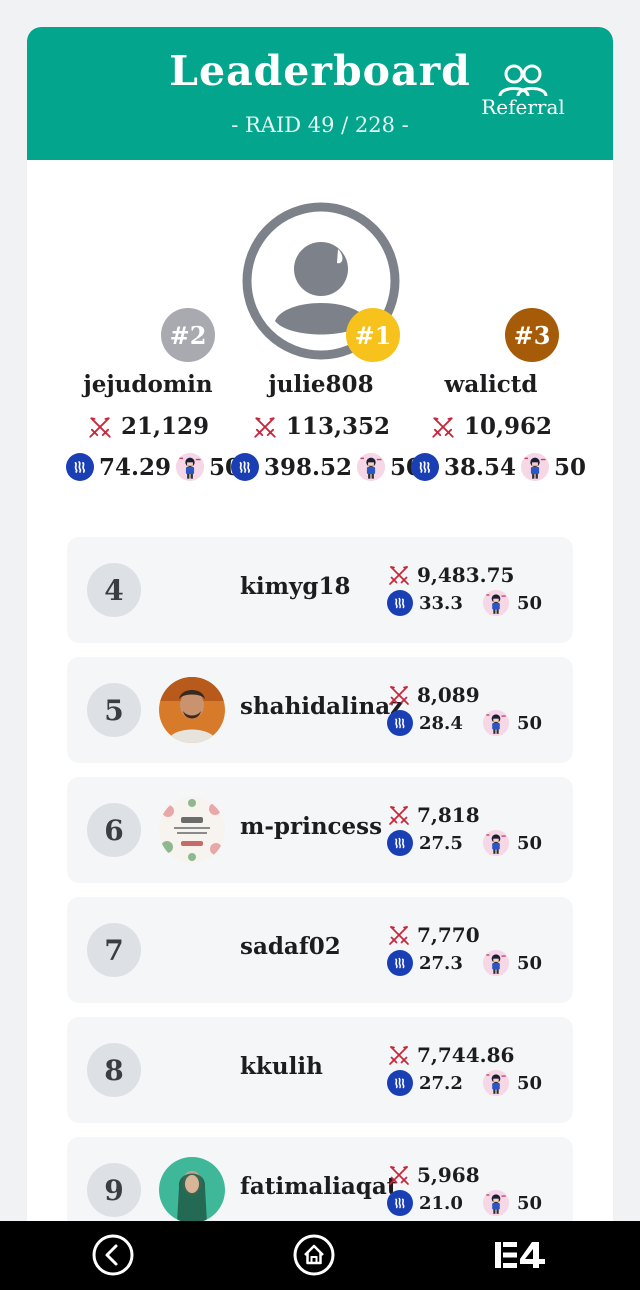  What do you see at coordinates (441, 843) in the screenshot?
I see `steem-value: 27.5` at bounding box center [441, 843].